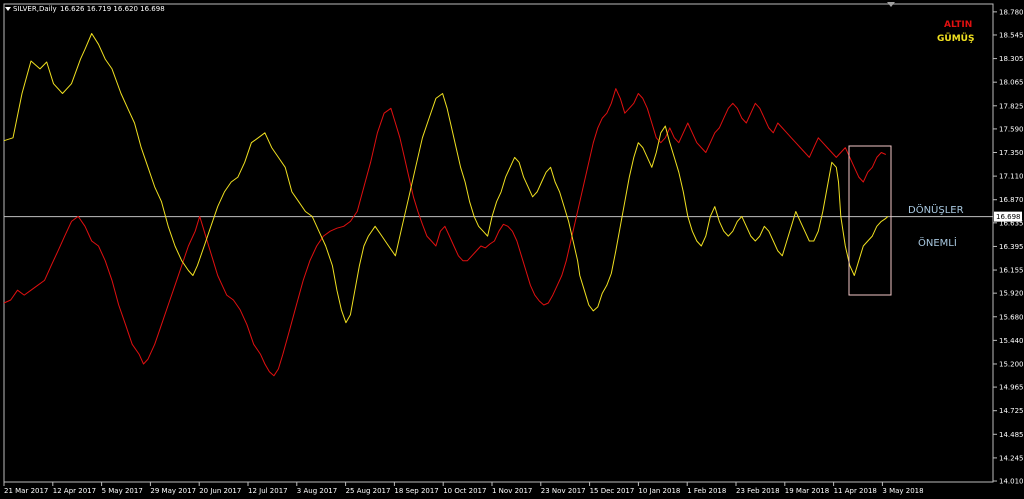  What do you see at coordinates (368, 491) in the screenshot?
I see `x-tick-label: 25 Aug 2017` at bounding box center [368, 491].